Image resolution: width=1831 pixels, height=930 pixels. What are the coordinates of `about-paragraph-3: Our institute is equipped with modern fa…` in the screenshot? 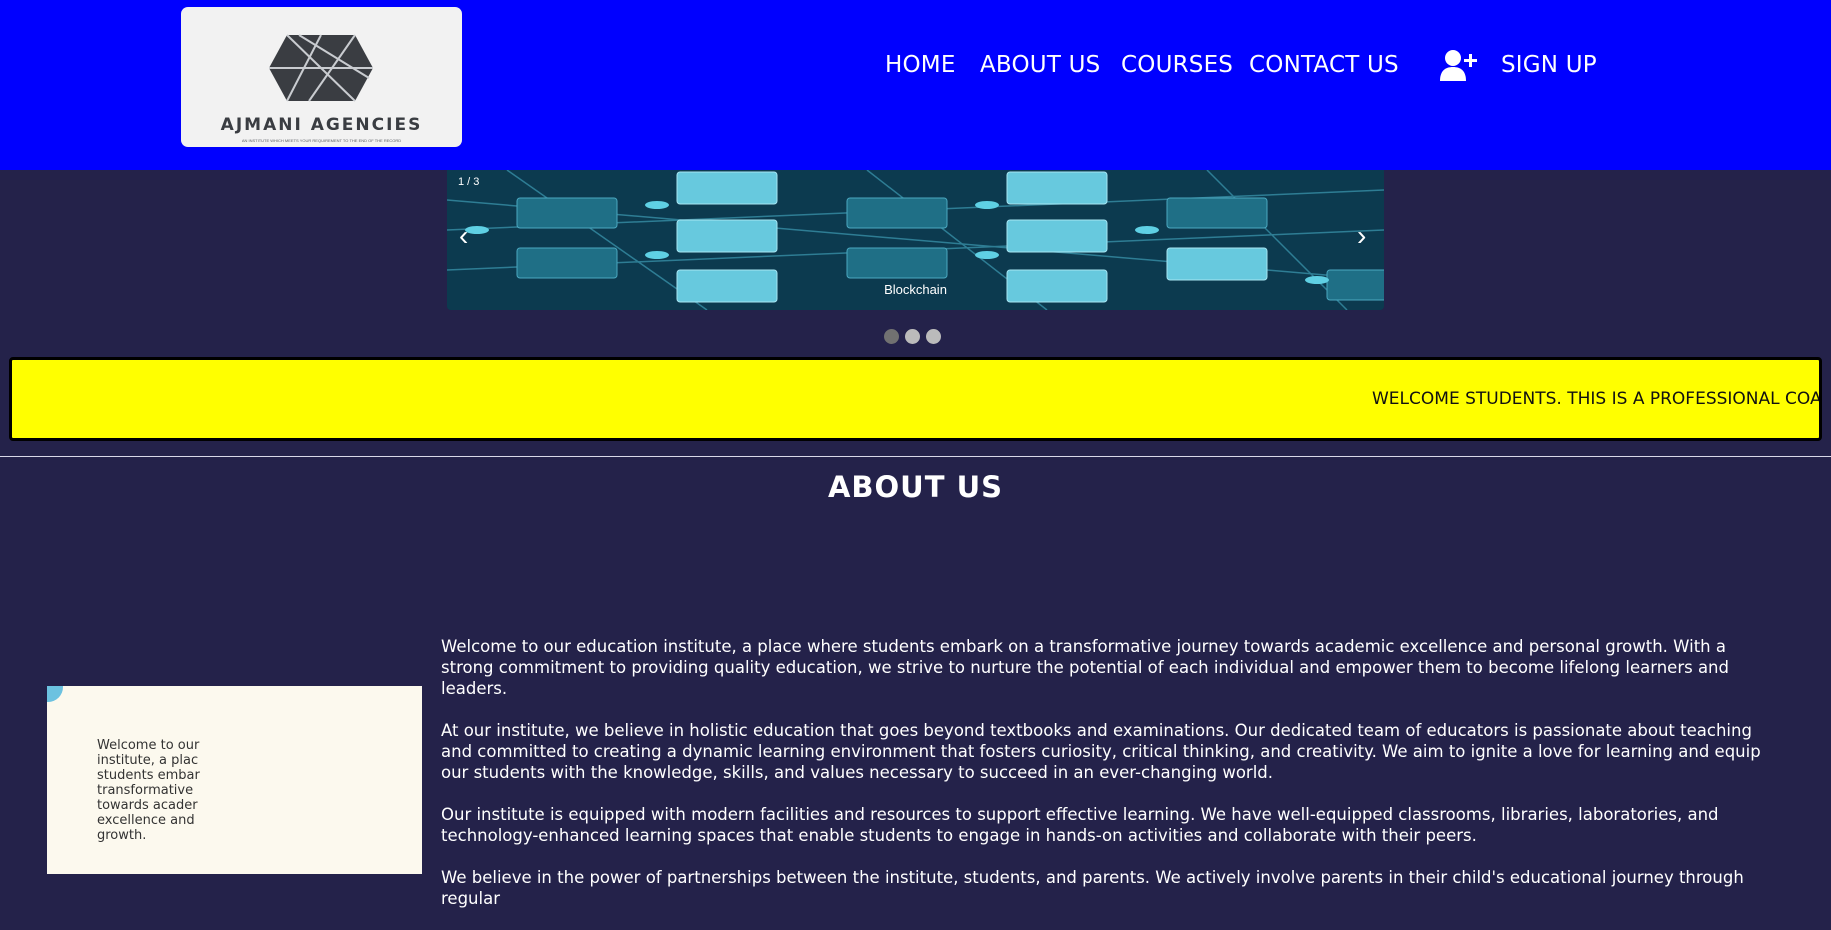 It's located at (1080, 825).